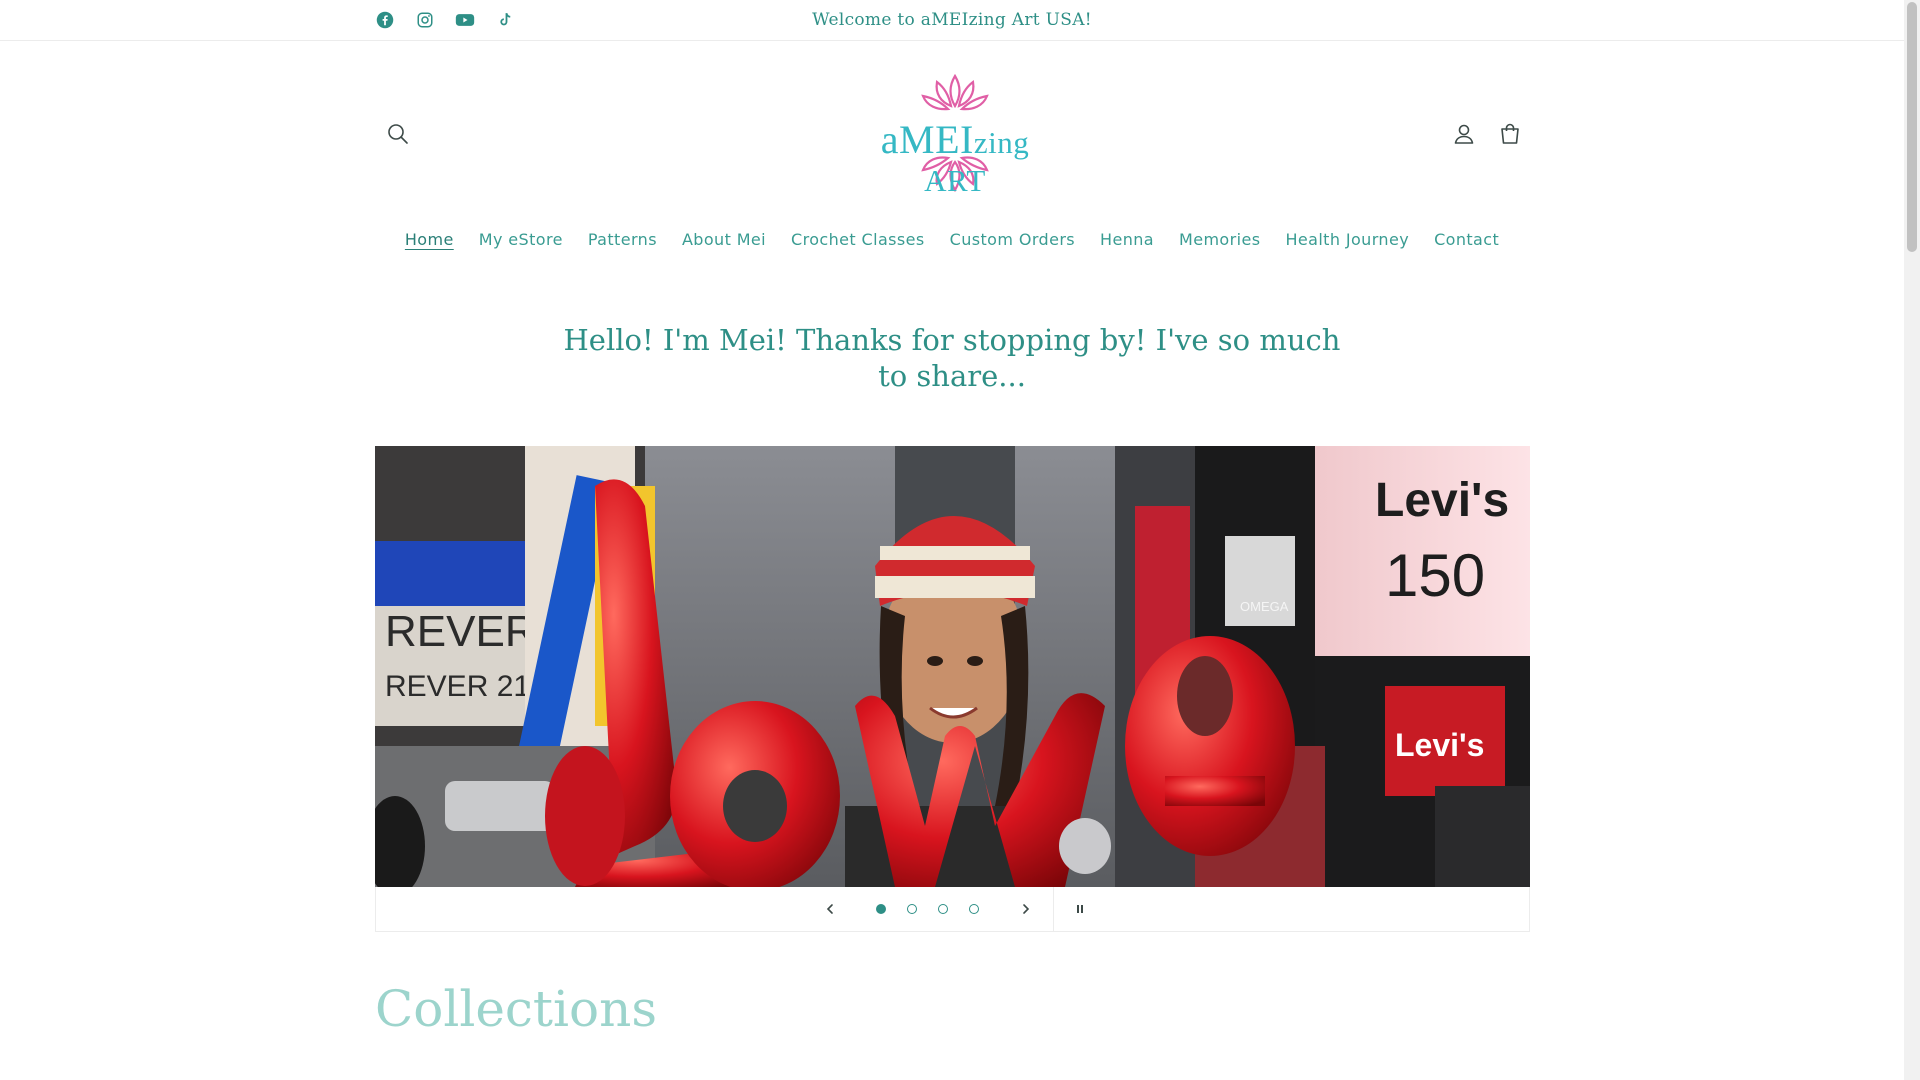 The width and height of the screenshot is (1920, 1080). Describe the element at coordinates (1347, 239) in the screenshot. I see `nav-item-health-journey: Health Journey` at that location.